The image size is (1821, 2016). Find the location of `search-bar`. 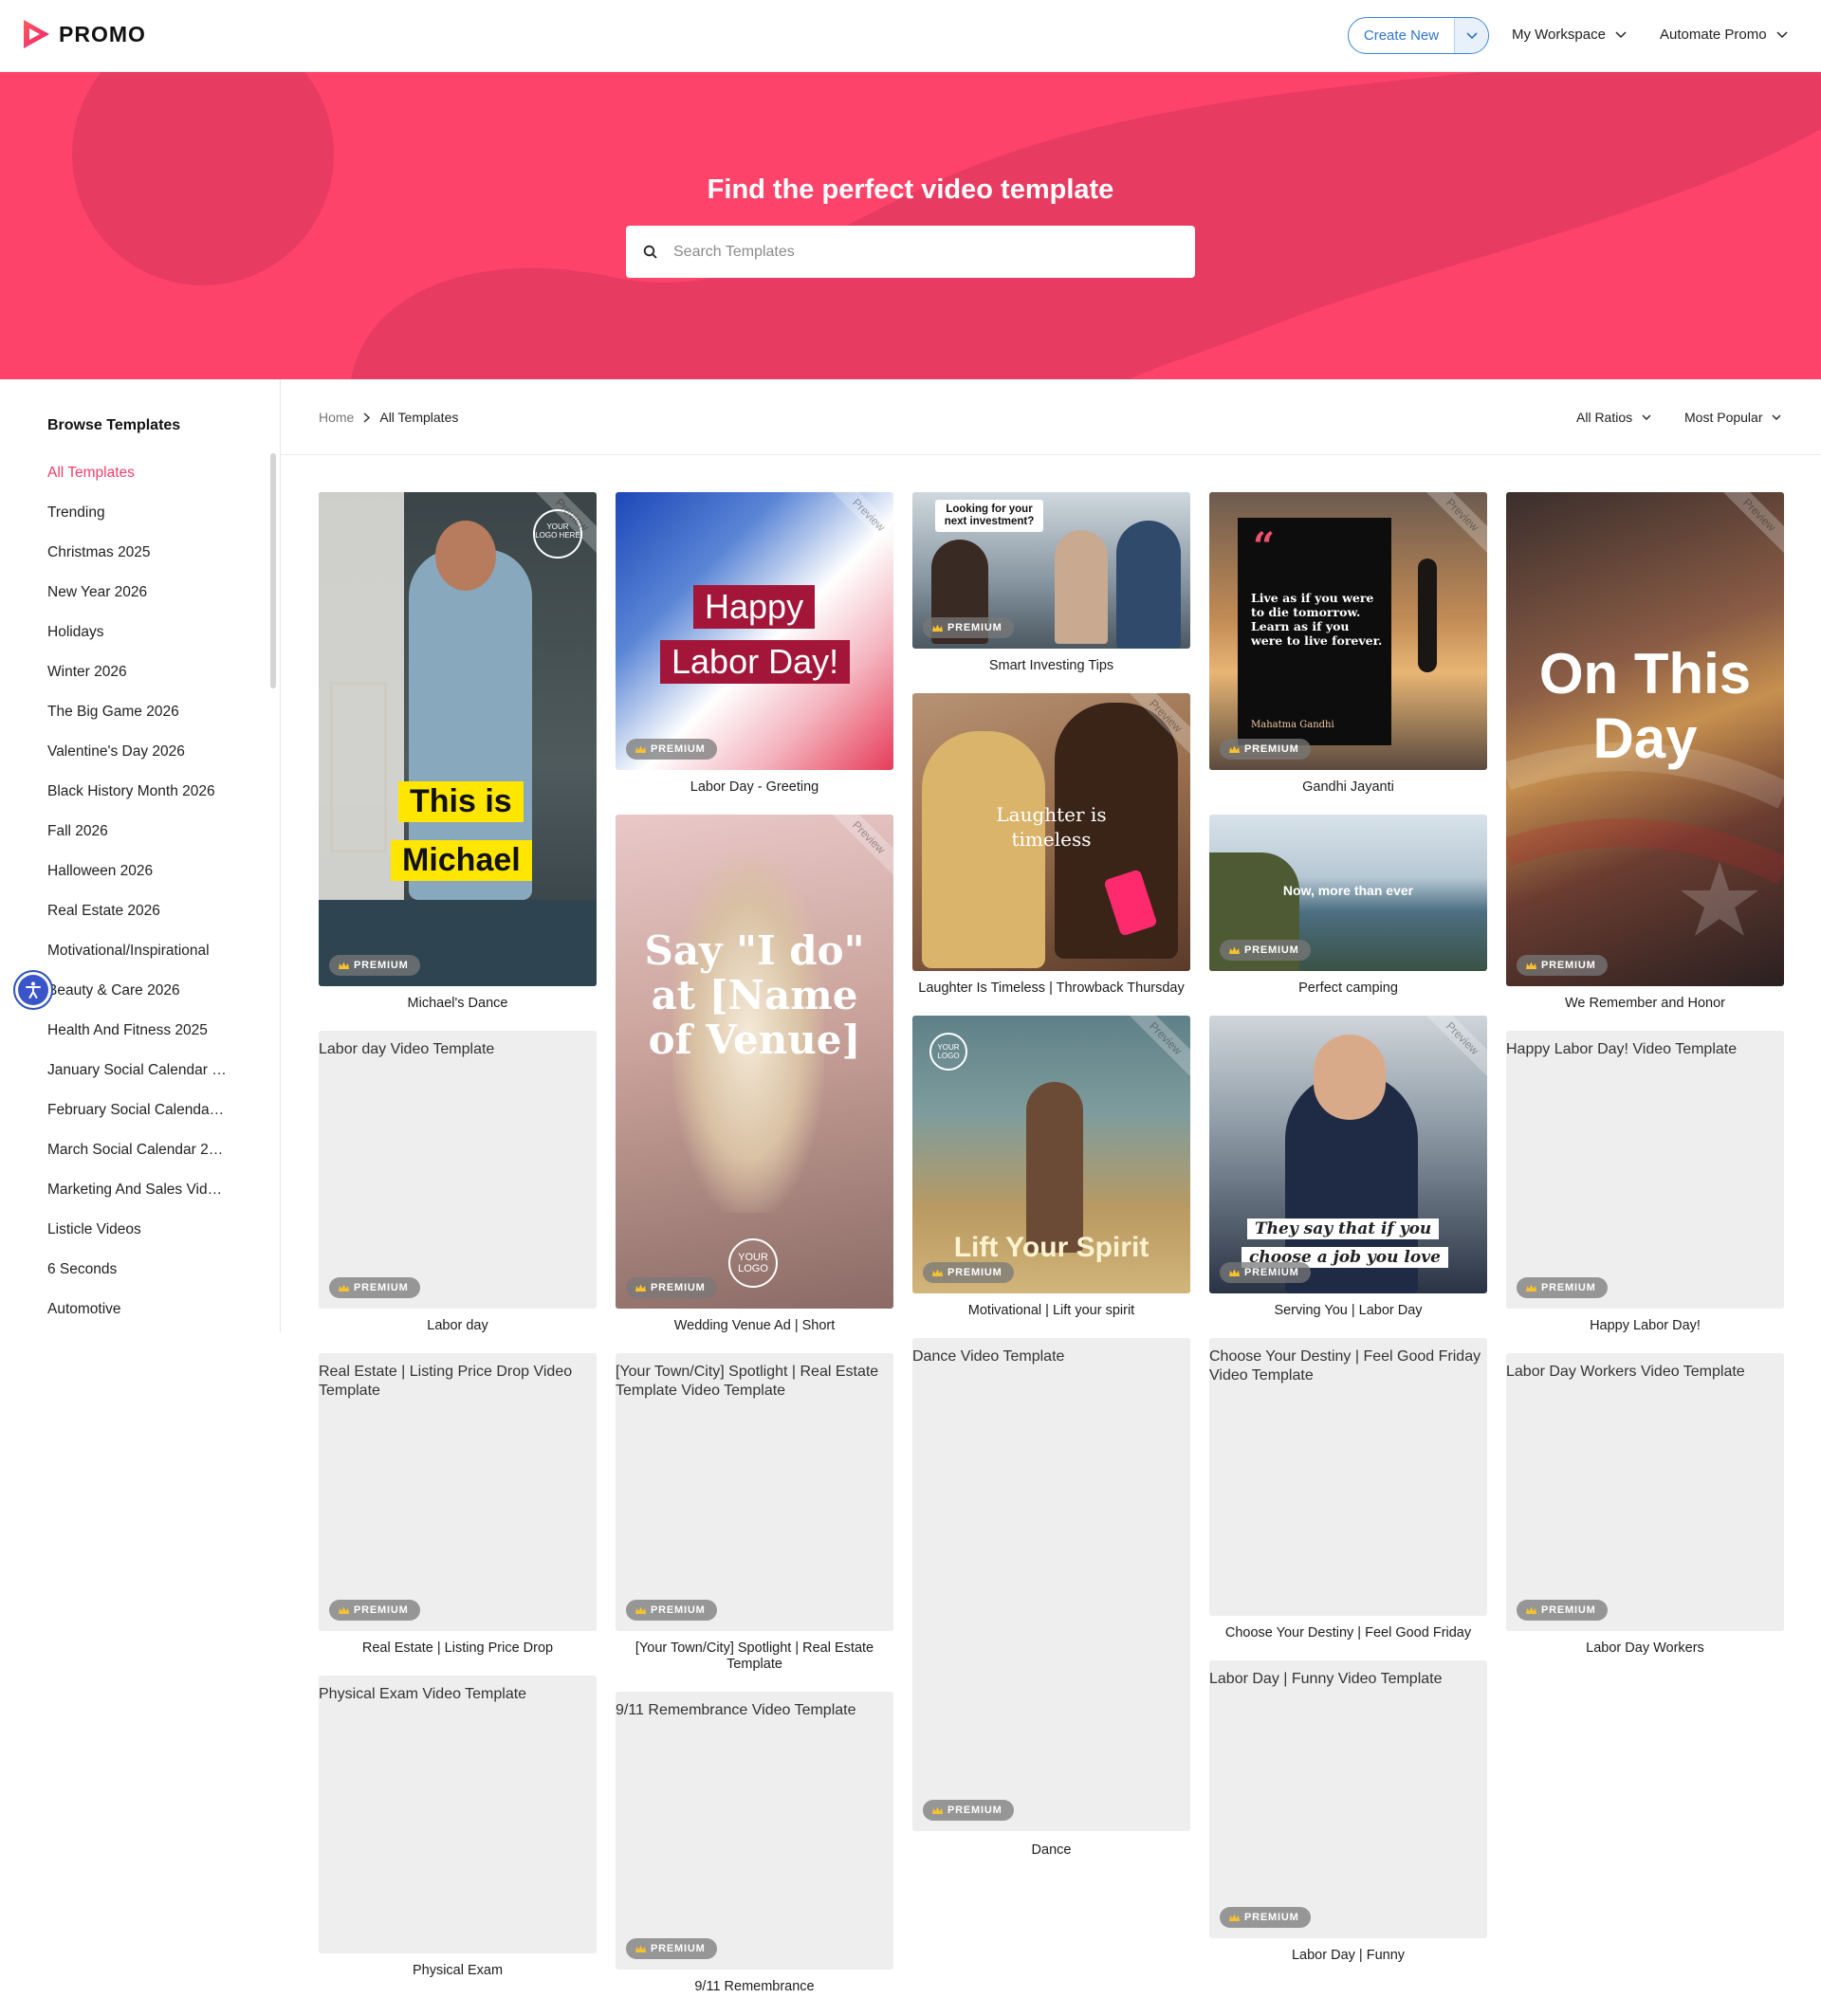

search-bar is located at coordinates (910, 252).